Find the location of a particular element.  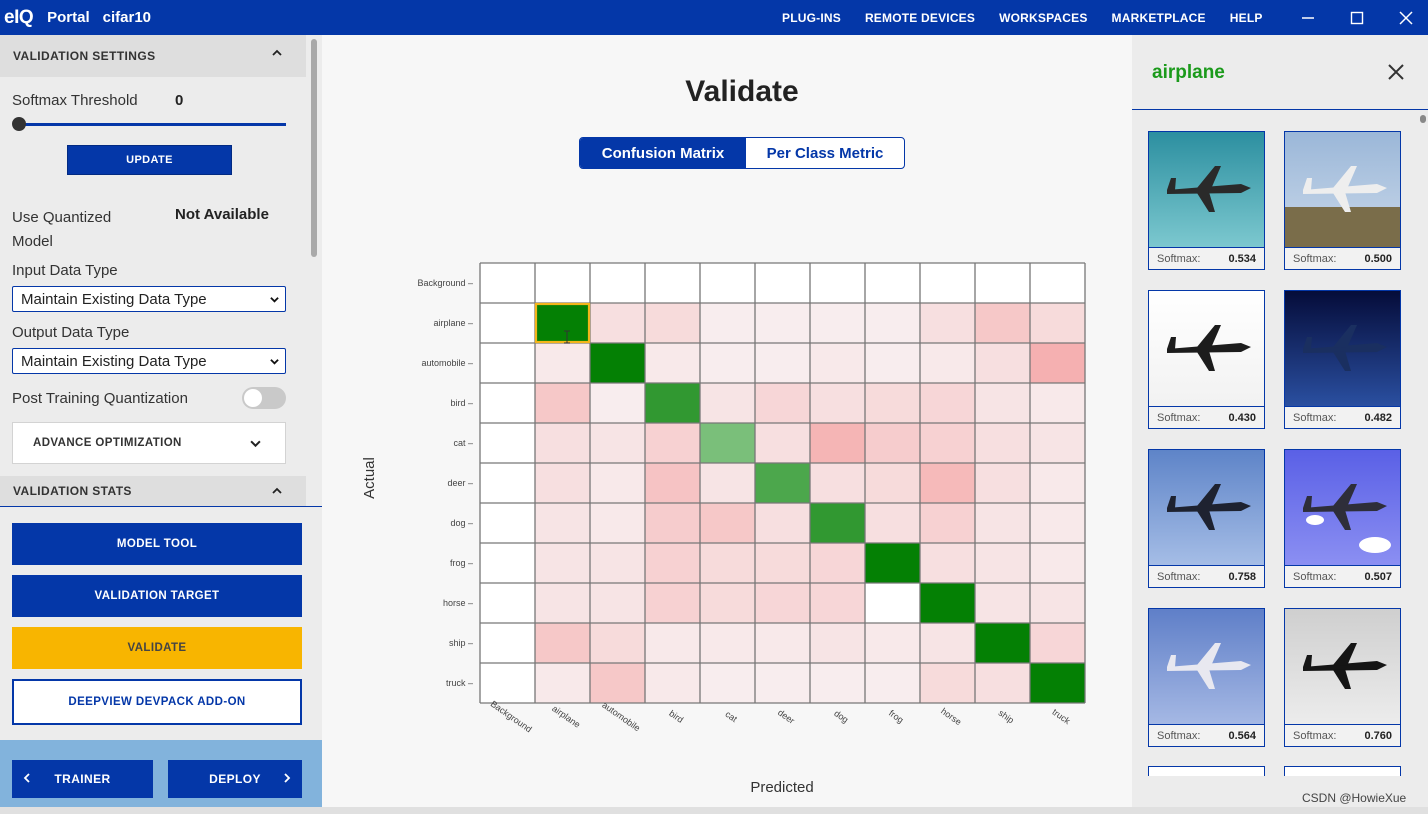

nav-plugins: PLUG-INS is located at coordinates (811, 18).